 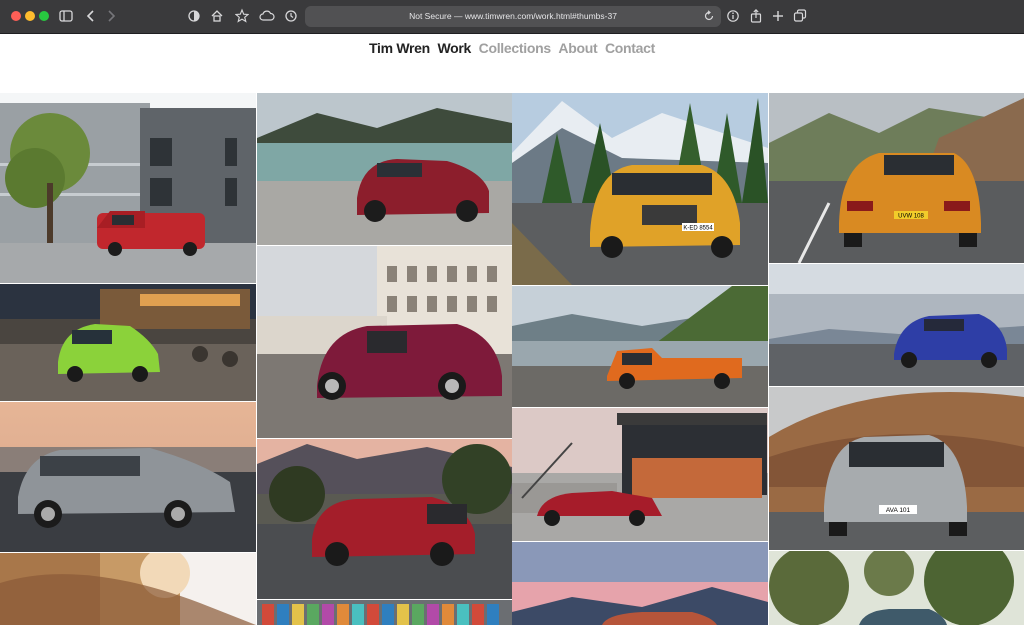 What do you see at coordinates (455, 48) in the screenshot?
I see `nav-link-work: Work` at bounding box center [455, 48].